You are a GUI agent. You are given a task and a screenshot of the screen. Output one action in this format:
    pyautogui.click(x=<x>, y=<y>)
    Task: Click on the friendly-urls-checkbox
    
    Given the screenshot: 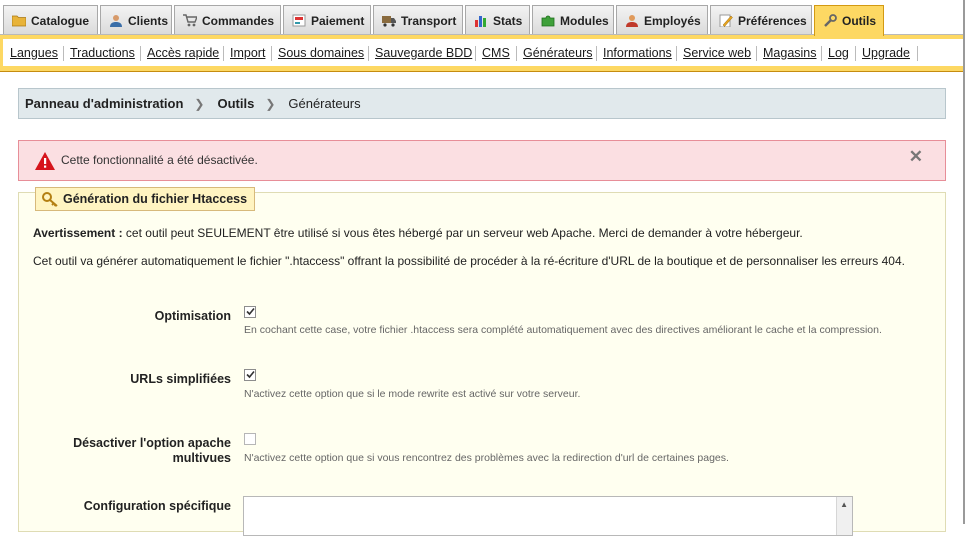 What is the action you would take?
    pyautogui.click(x=250, y=375)
    